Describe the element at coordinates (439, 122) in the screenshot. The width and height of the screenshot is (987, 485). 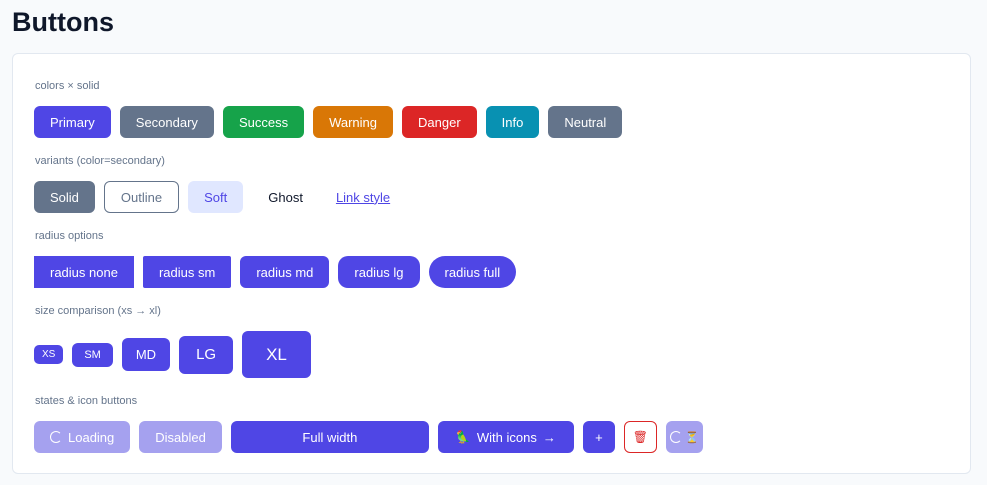
I see `danger-button: Danger` at that location.